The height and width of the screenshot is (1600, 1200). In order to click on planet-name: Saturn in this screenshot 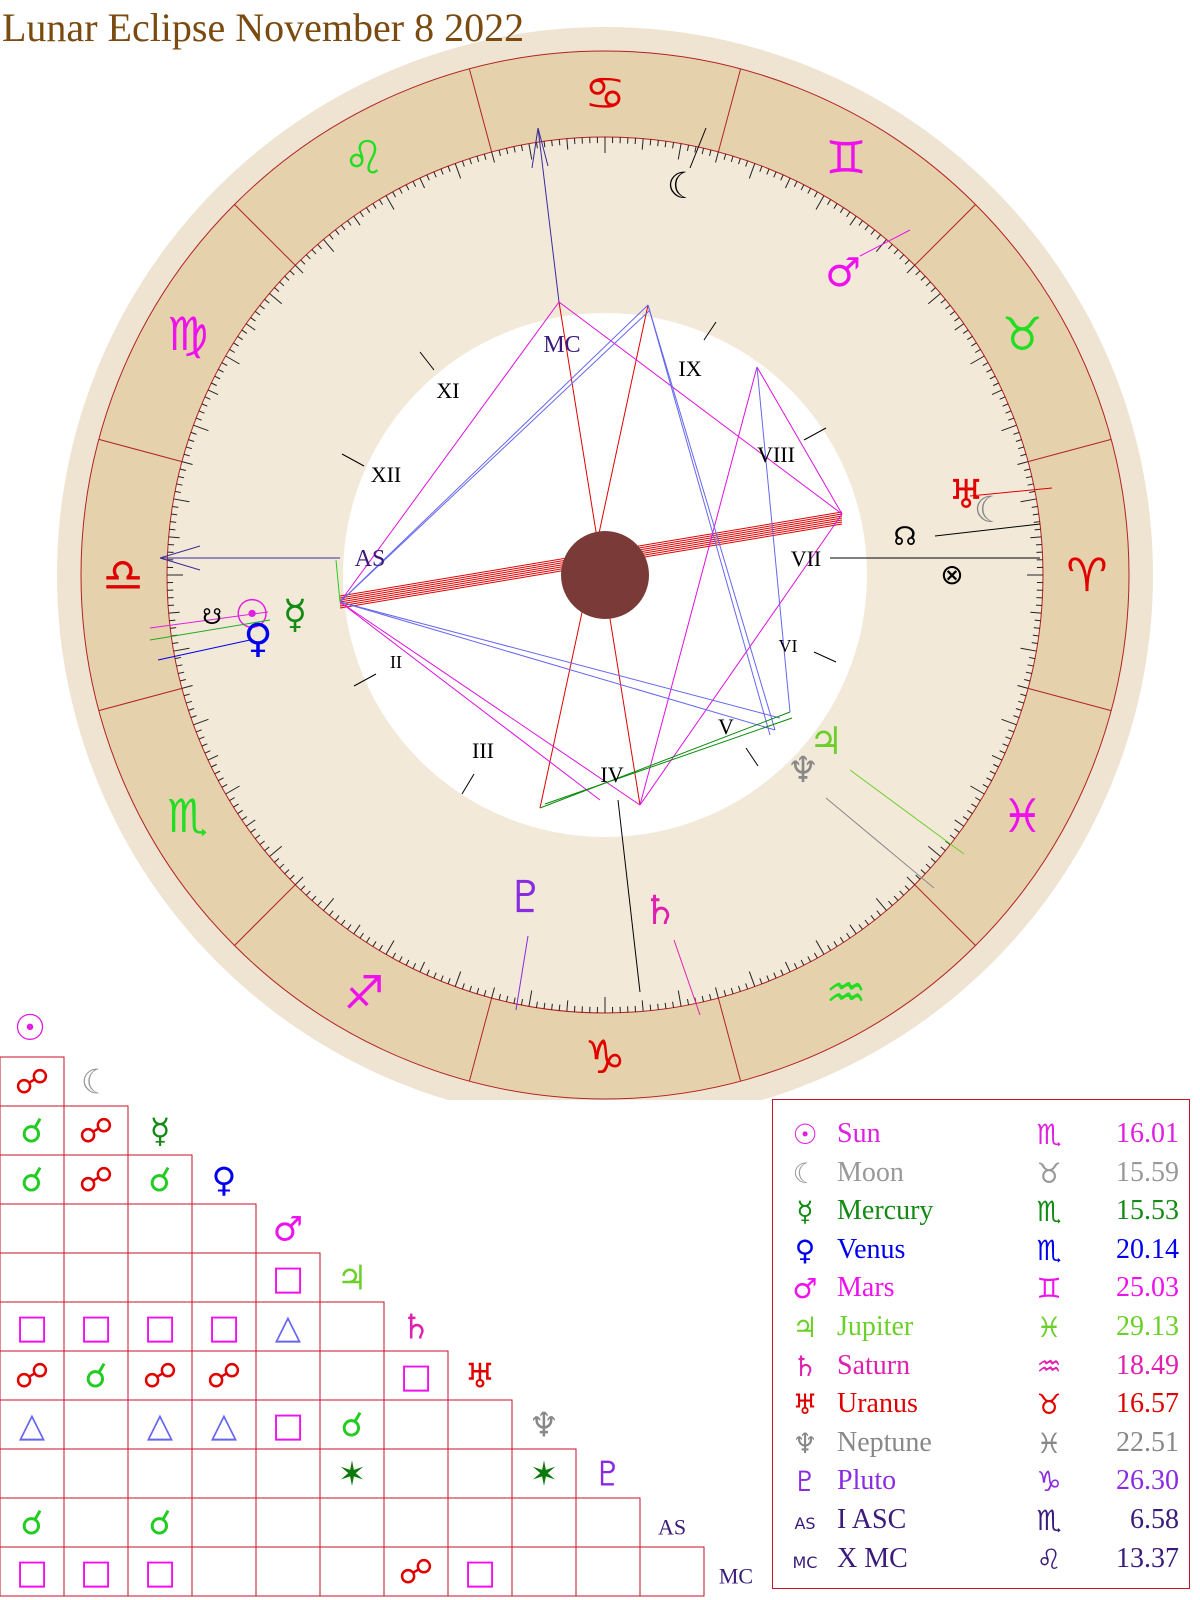, I will do `click(874, 1365)`.